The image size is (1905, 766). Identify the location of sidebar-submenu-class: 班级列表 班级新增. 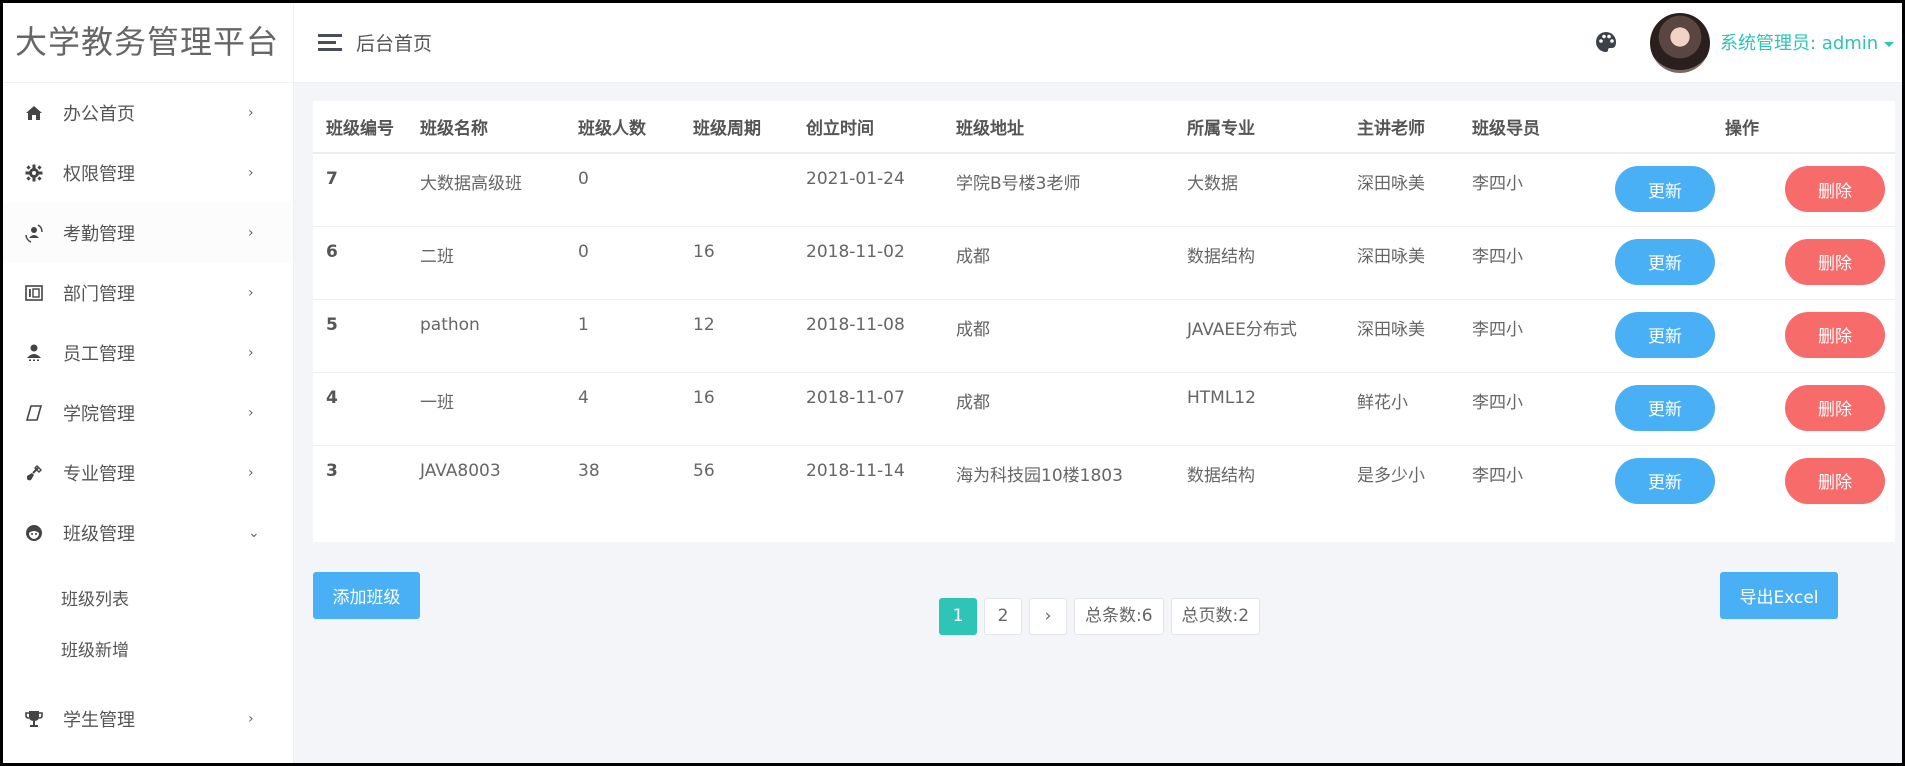
(148, 626).